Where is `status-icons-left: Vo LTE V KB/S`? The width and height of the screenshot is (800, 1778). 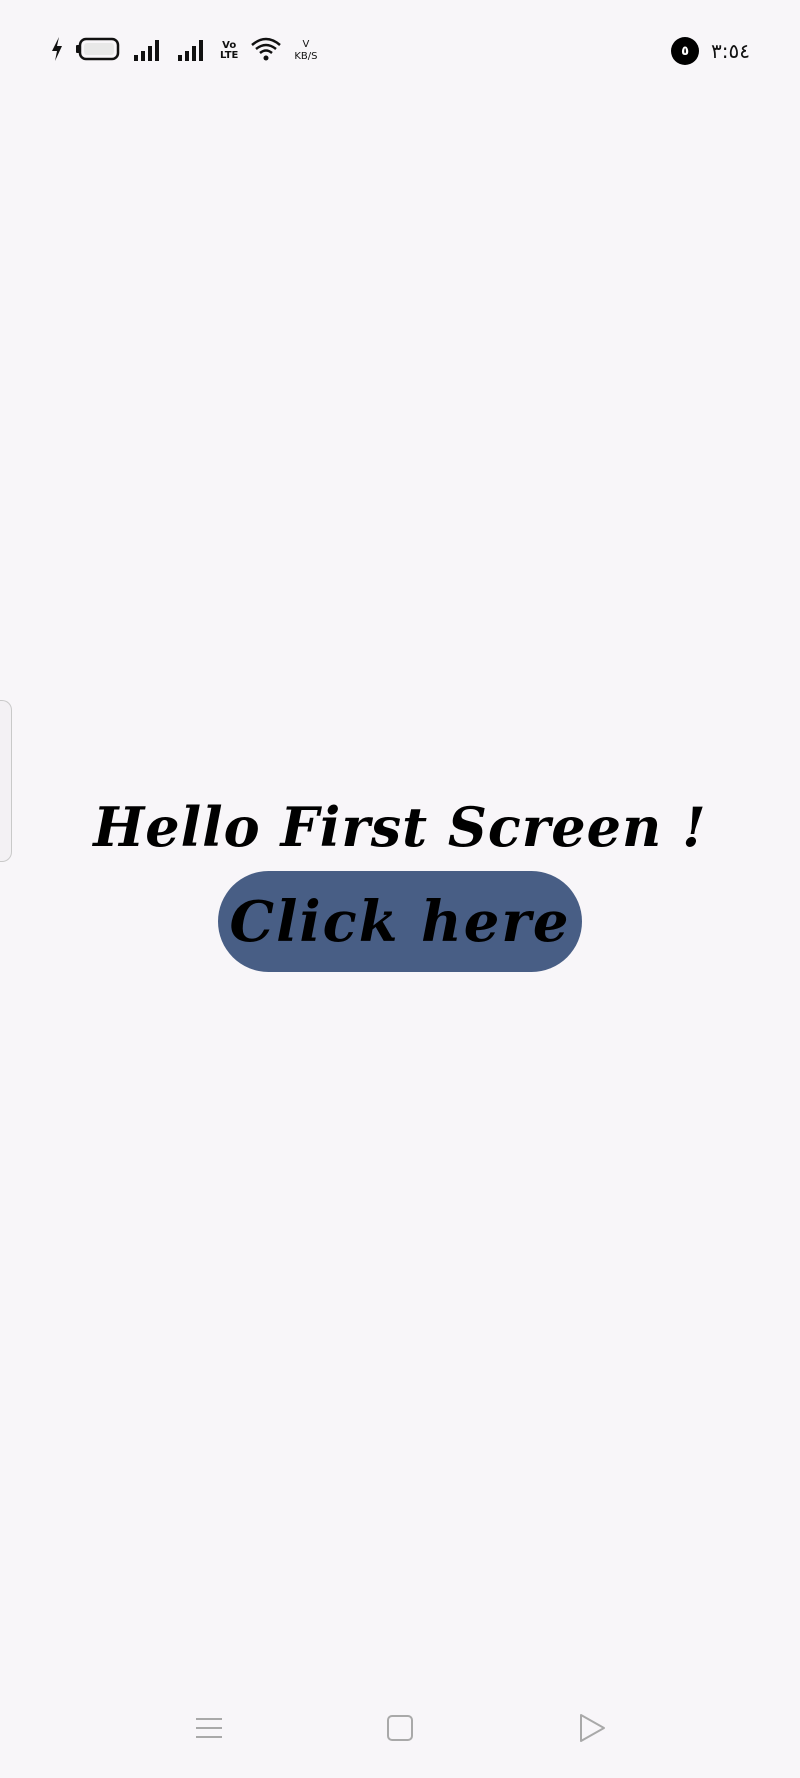 status-icons-left: Vo LTE V KB/S is located at coordinates (184, 51).